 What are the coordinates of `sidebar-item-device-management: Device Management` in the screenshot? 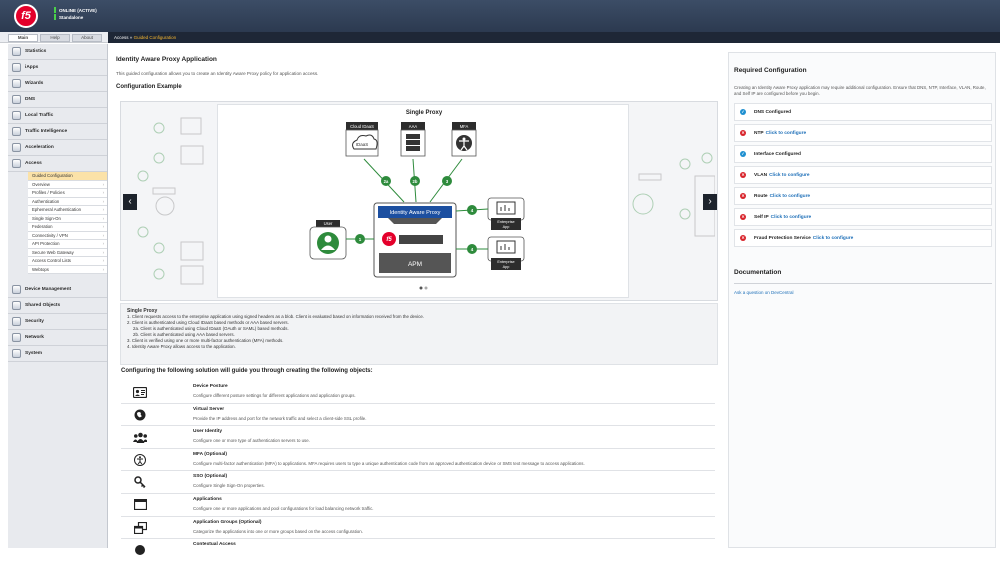 It's located at (57, 290).